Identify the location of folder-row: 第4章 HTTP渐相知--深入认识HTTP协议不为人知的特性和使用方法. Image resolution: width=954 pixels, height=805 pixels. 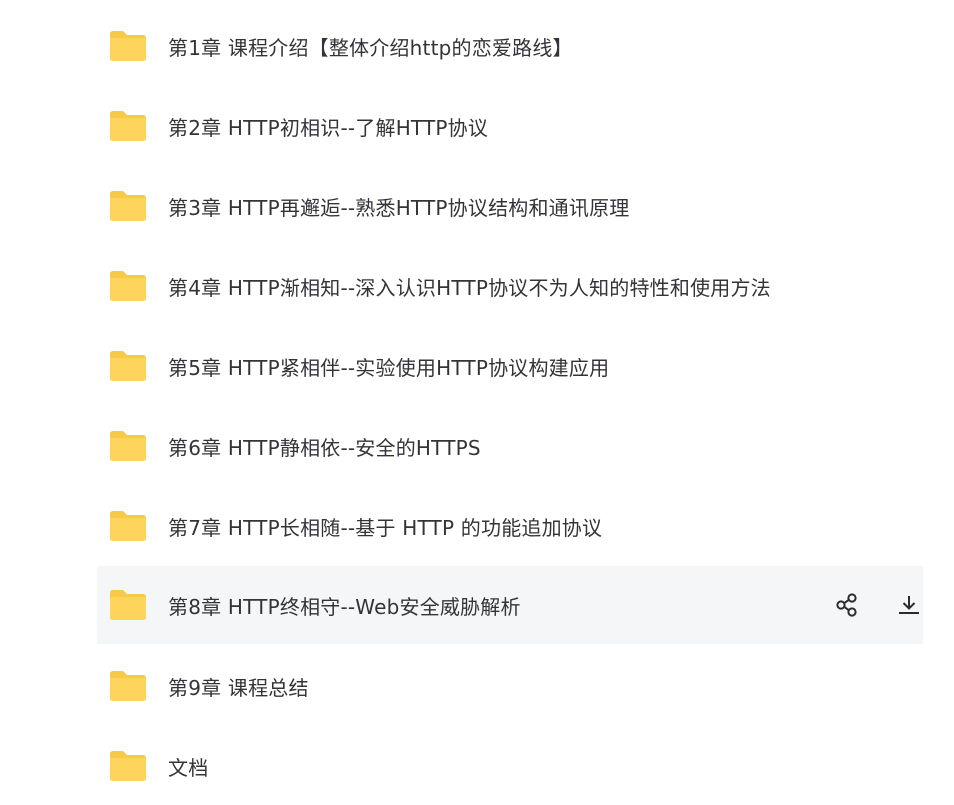
(510, 286).